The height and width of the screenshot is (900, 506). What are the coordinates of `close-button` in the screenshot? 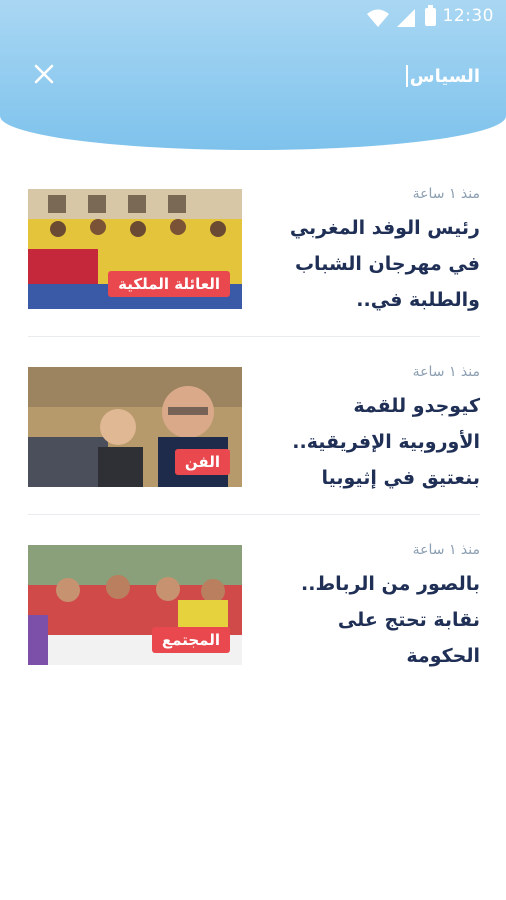 It's located at (44, 74).